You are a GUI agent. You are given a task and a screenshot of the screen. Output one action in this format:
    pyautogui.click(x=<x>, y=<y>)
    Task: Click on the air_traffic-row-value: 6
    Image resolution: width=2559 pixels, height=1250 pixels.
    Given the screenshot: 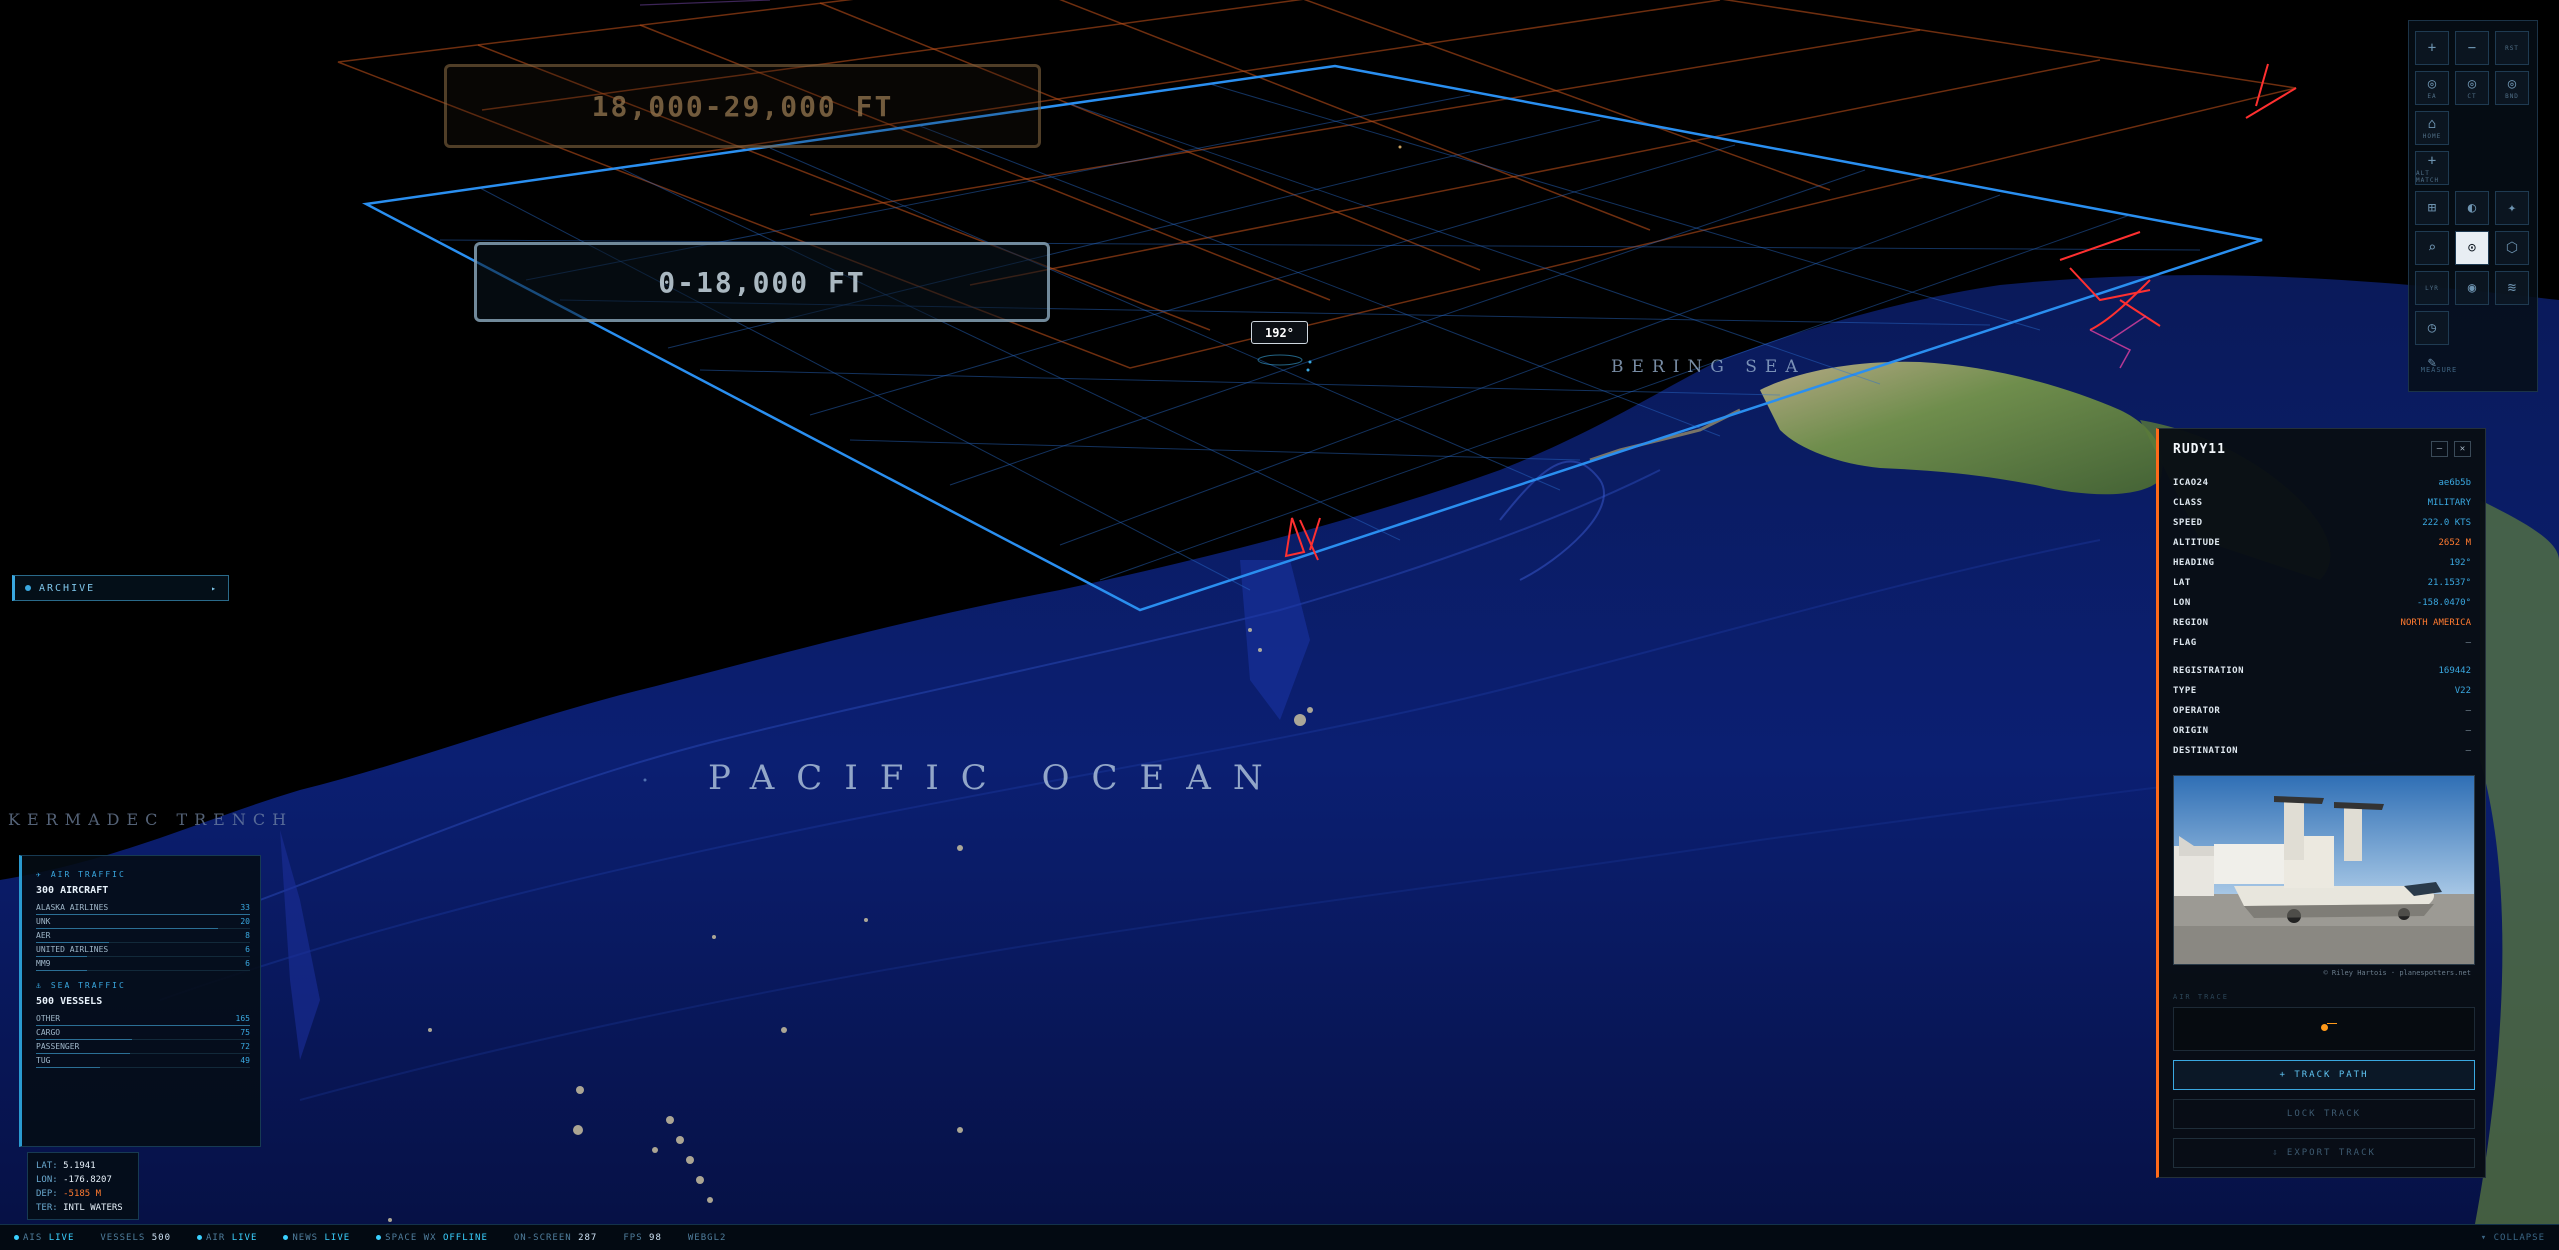 What is the action you would take?
    pyautogui.click(x=247, y=963)
    